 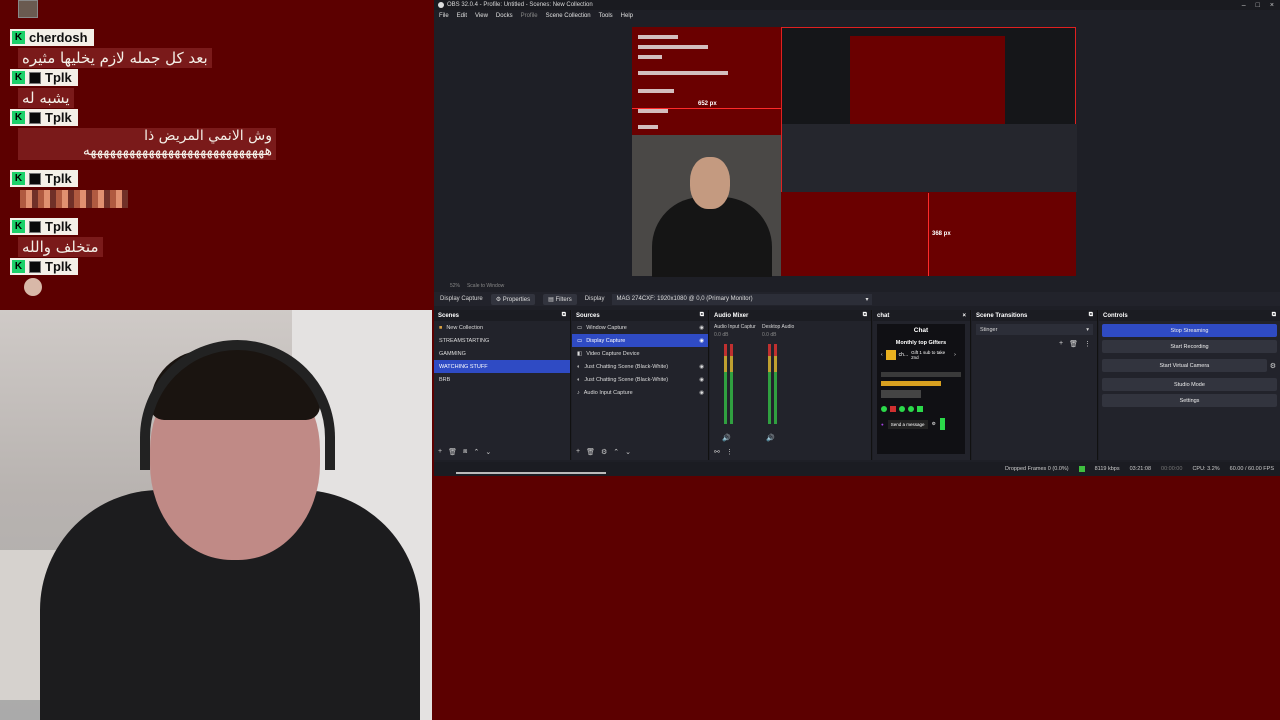 What do you see at coordinates (640, 353) in the screenshot?
I see `source-item: ◧ Video Capture Device` at bounding box center [640, 353].